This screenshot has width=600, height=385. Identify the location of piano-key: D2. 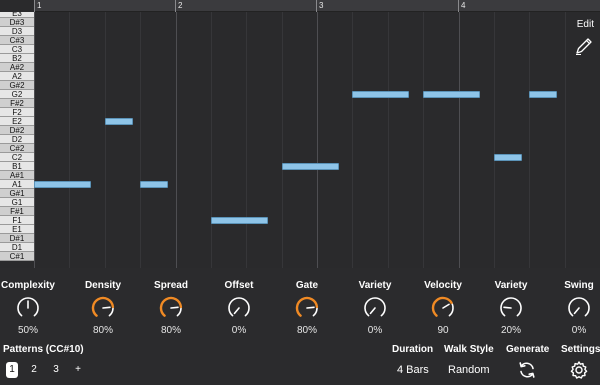
(17, 139).